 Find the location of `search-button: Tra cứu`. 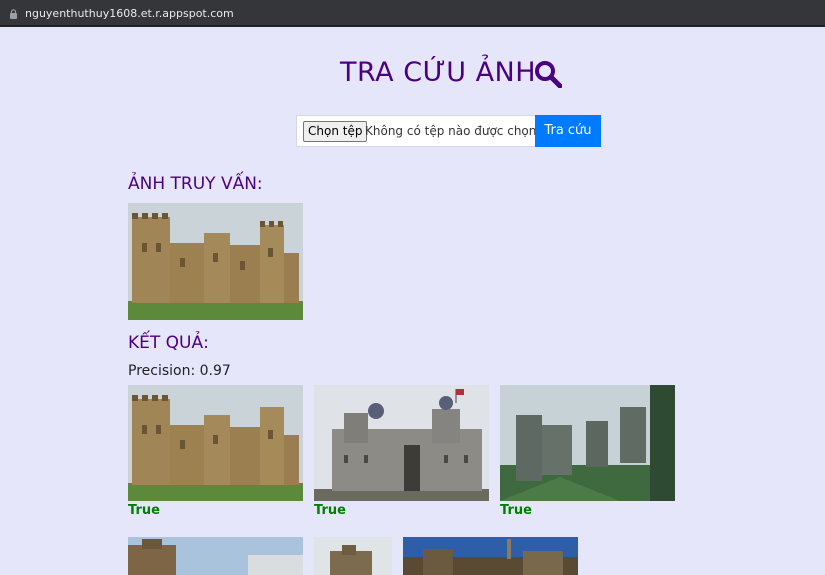

search-button: Tra cứu is located at coordinates (568, 131).